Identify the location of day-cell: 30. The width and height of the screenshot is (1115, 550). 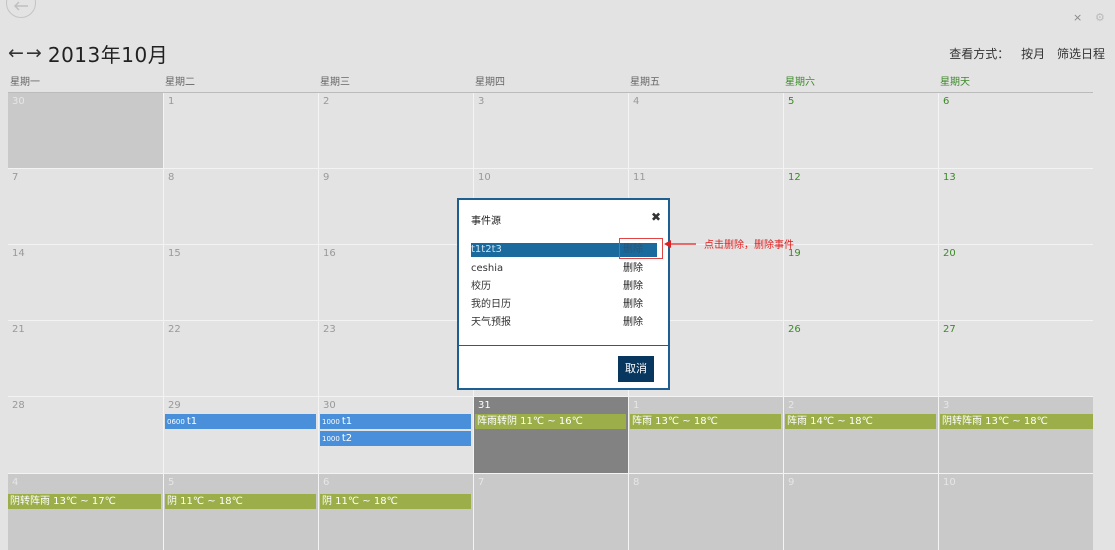
(85, 130).